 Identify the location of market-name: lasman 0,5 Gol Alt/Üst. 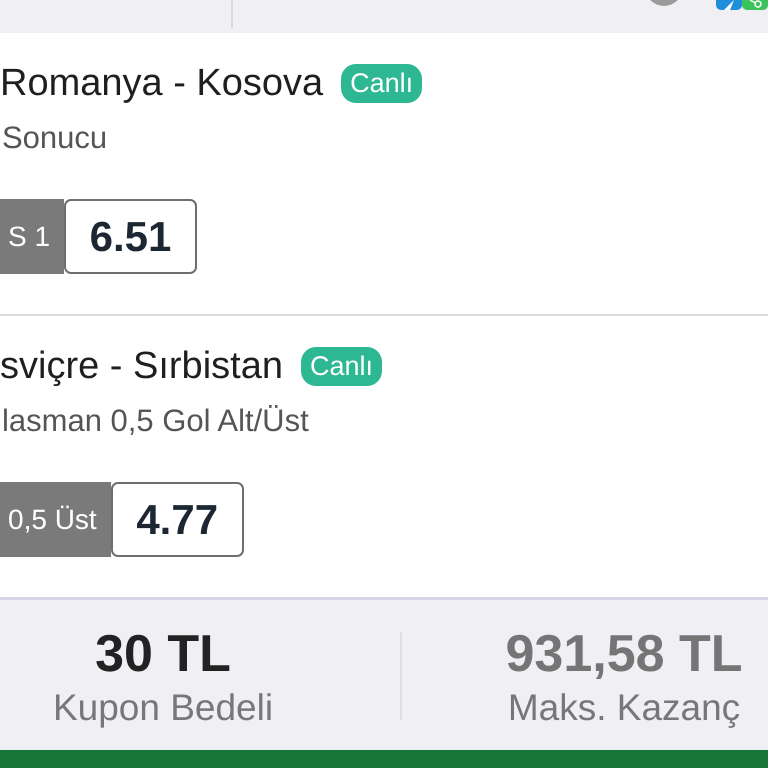
(155, 421).